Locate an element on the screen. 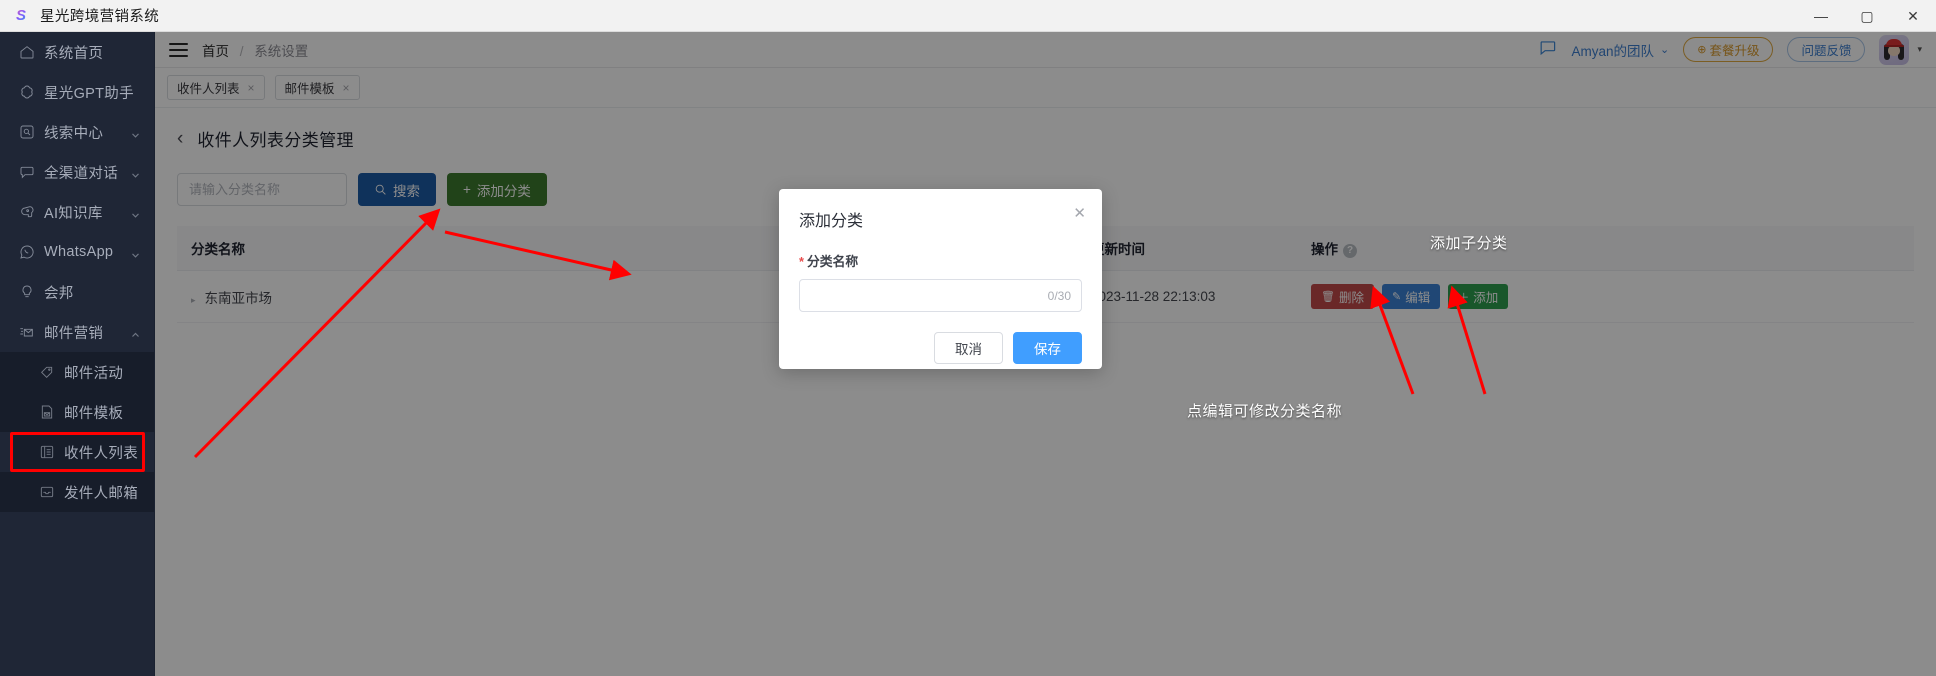 This screenshot has width=1936, height=676. window-titlebar: S 星光跨境营销系统 — ▢ ✕ is located at coordinates (968, 16).